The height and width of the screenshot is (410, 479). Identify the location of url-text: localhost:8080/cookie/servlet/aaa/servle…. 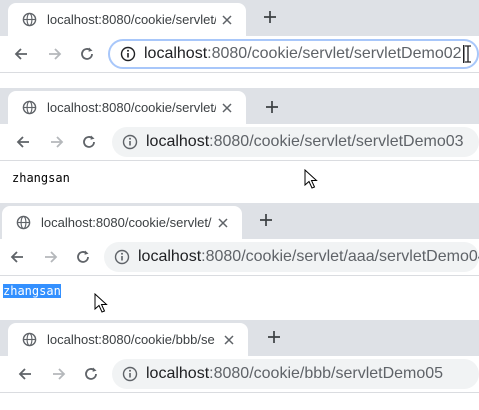
(308, 257).